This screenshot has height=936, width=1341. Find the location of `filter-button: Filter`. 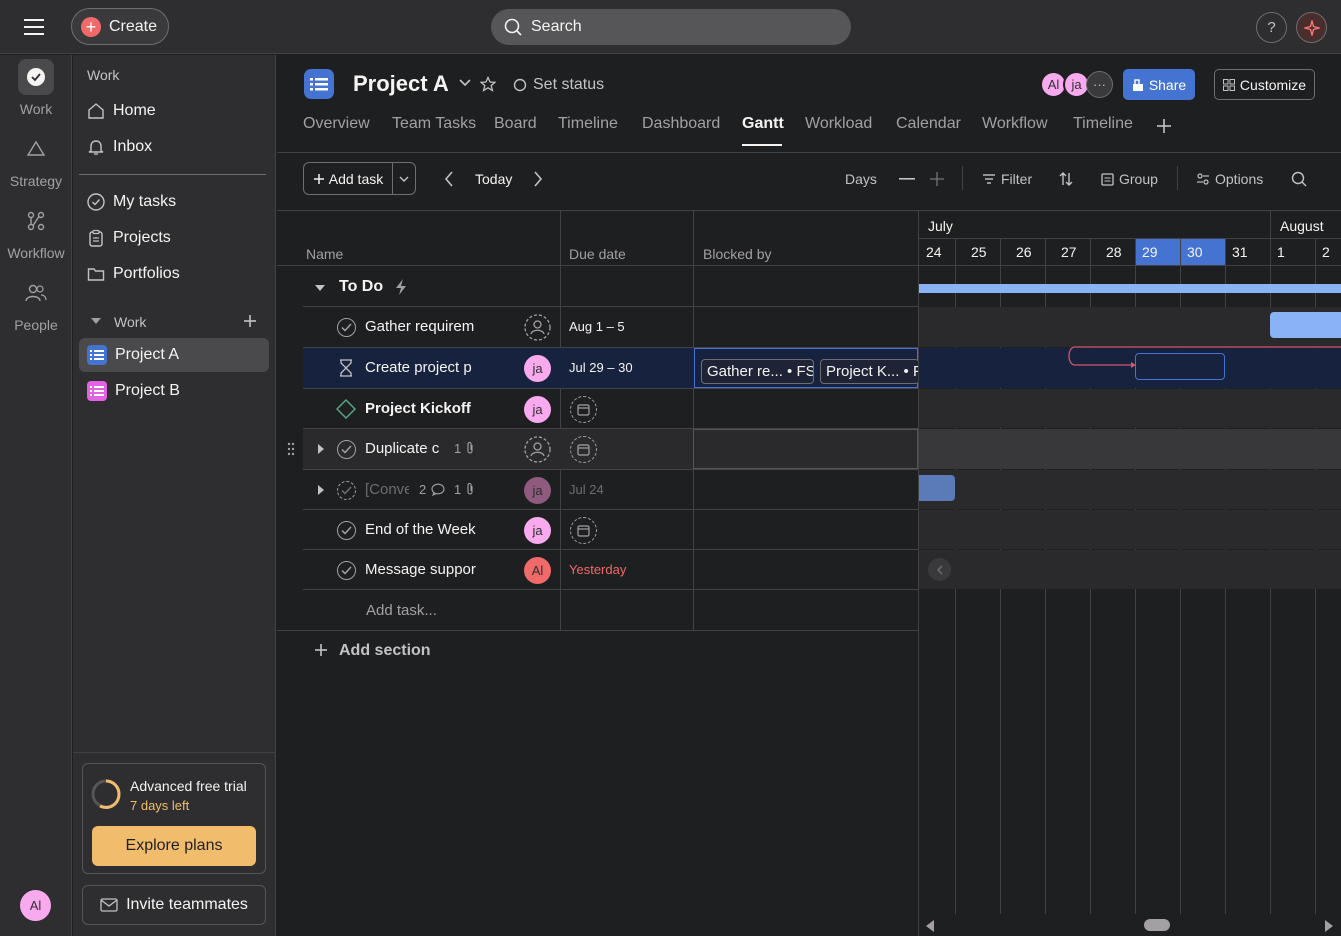

filter-button: Filter is located at coordinates (1007, 179).